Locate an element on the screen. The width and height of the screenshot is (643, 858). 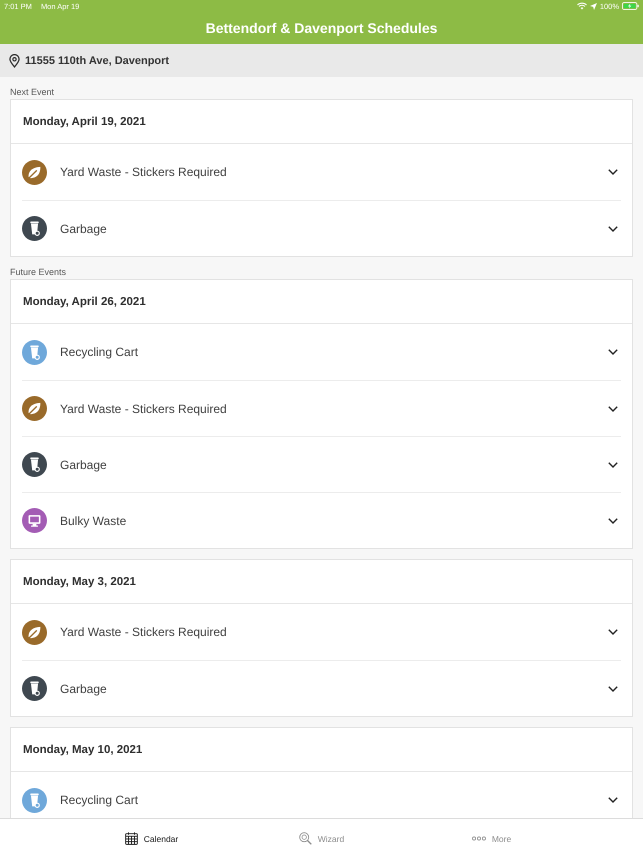
date-heading: Monday, May 3, 2021 is located at coordinates (79, 582).